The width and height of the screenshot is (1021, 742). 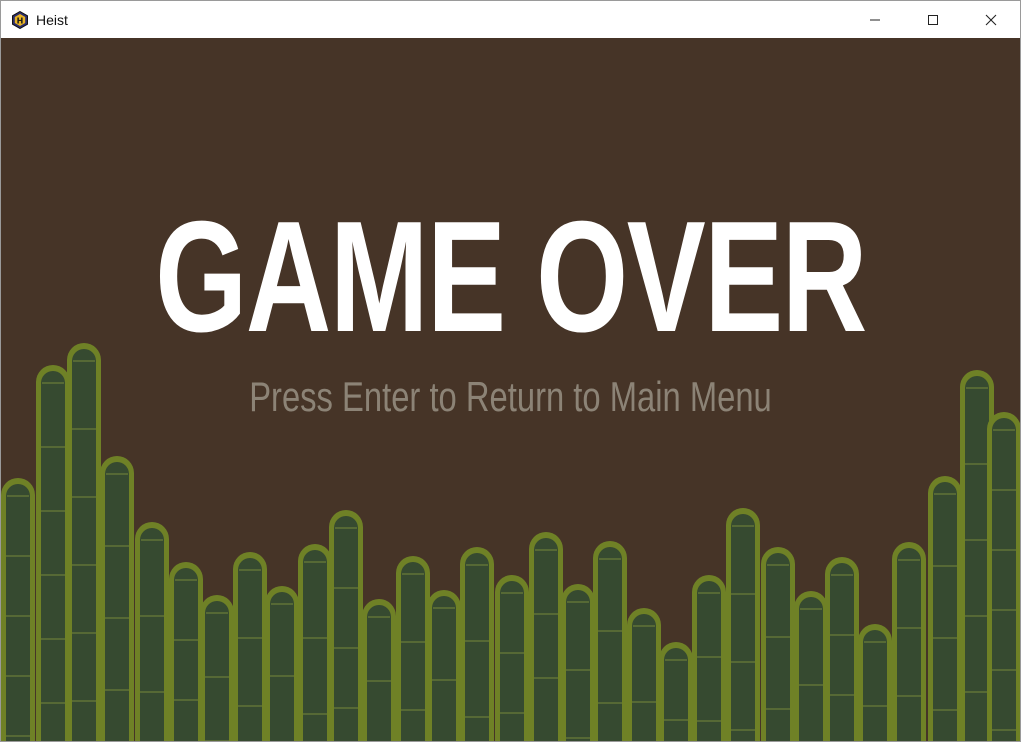 I want to click on close-button, so click(x=991, y=19).